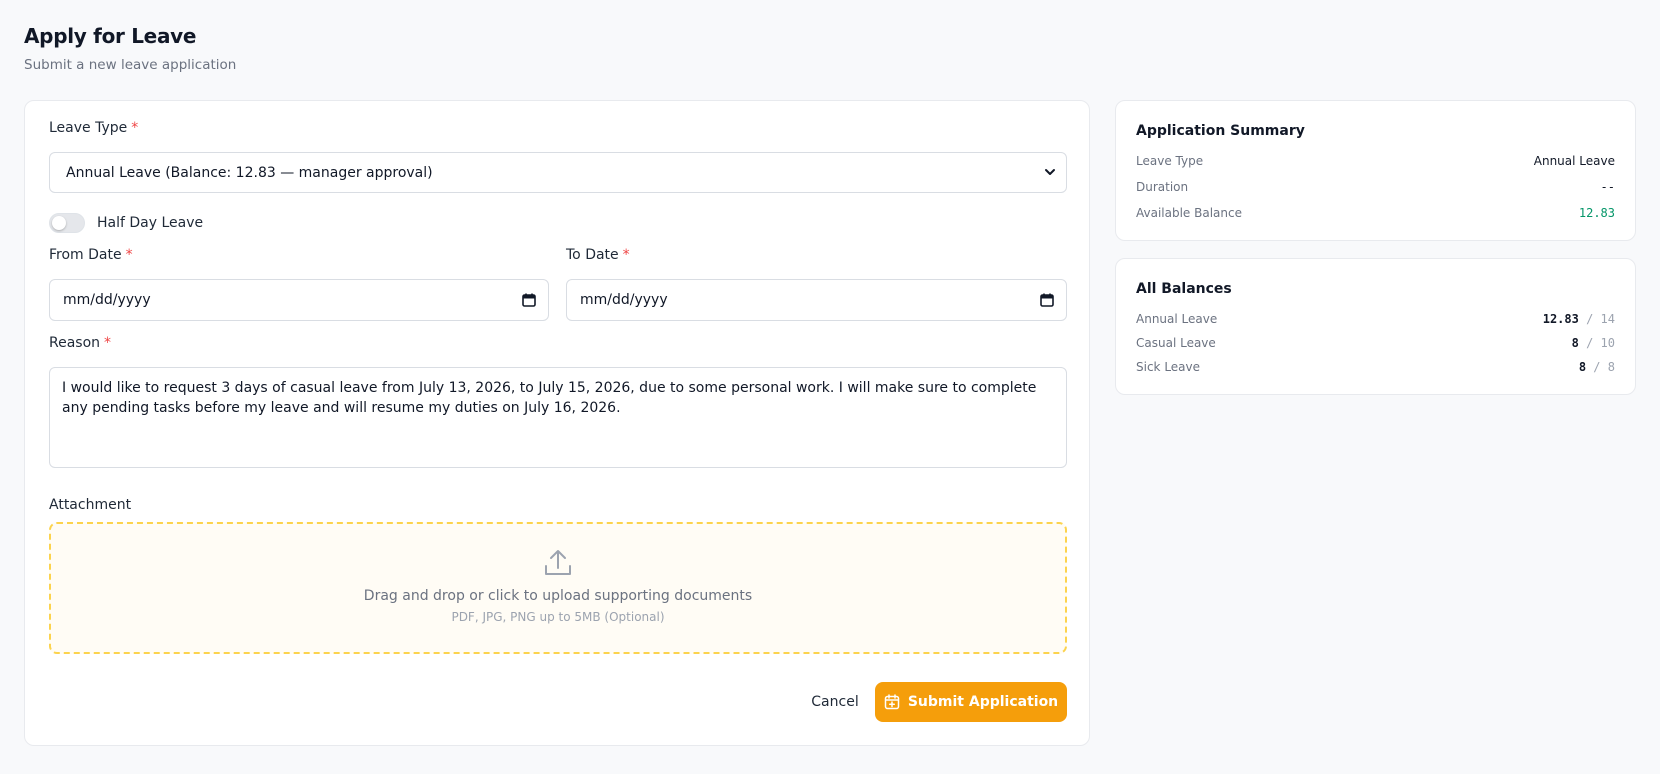 The image size is (1660, 774). What do you see at coordinates (299, 300) in the screenshot?
I see `from-date-input: mm/dd/yyyy` at bounding box center [299, 300].